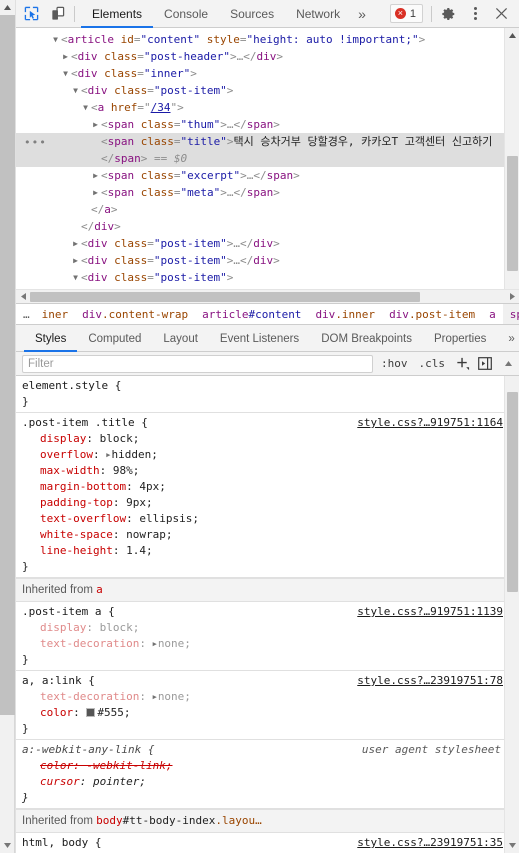 This screenshot has width=519, height=853. Describe the element at coordinates (263, 503) in the screenshot. I see `css-declaration: padding-top: 9px;` at that location.